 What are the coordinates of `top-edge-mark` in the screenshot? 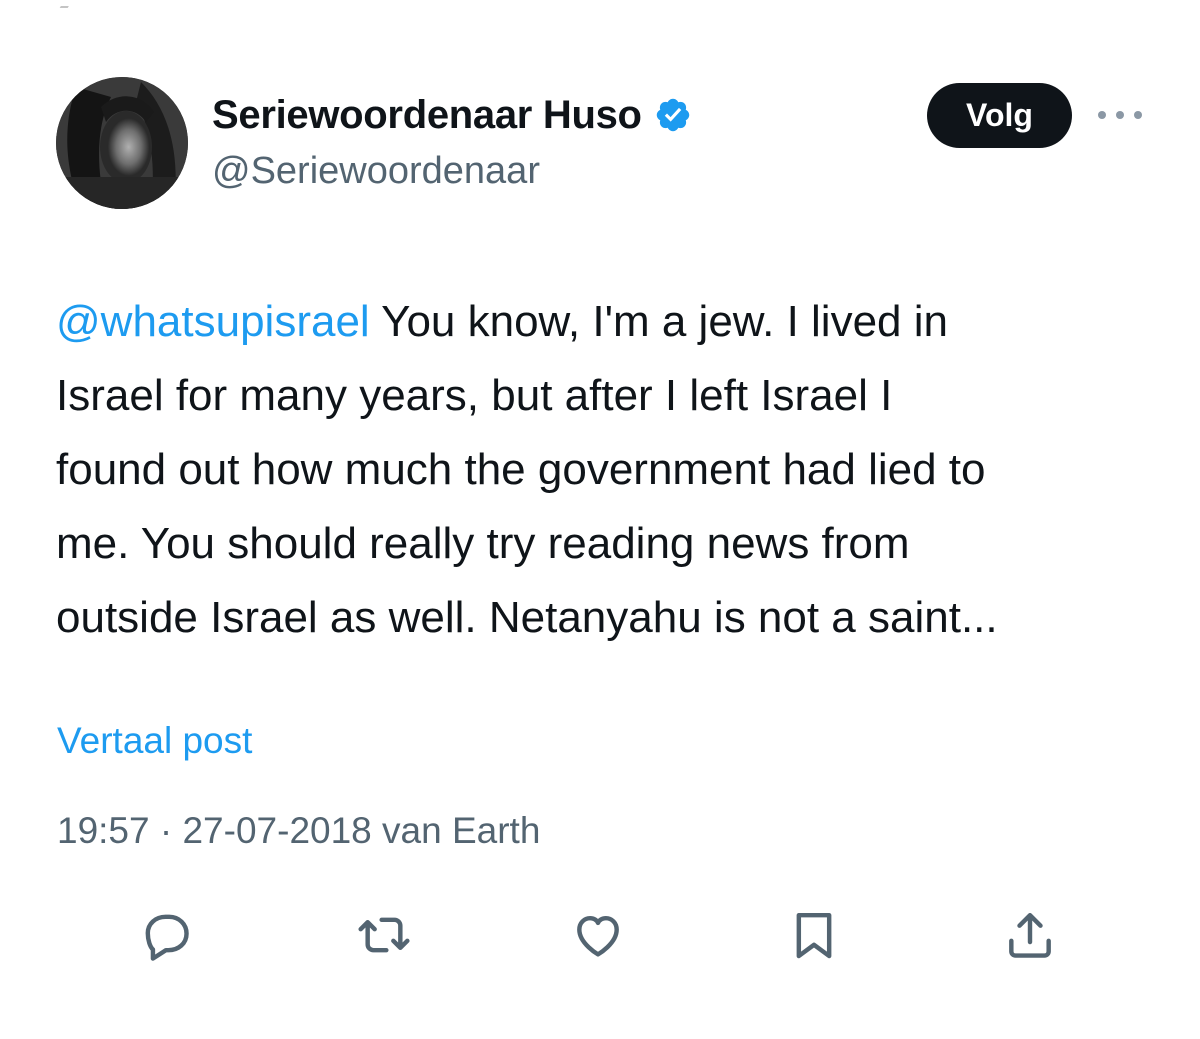 It's located at (66, 4).